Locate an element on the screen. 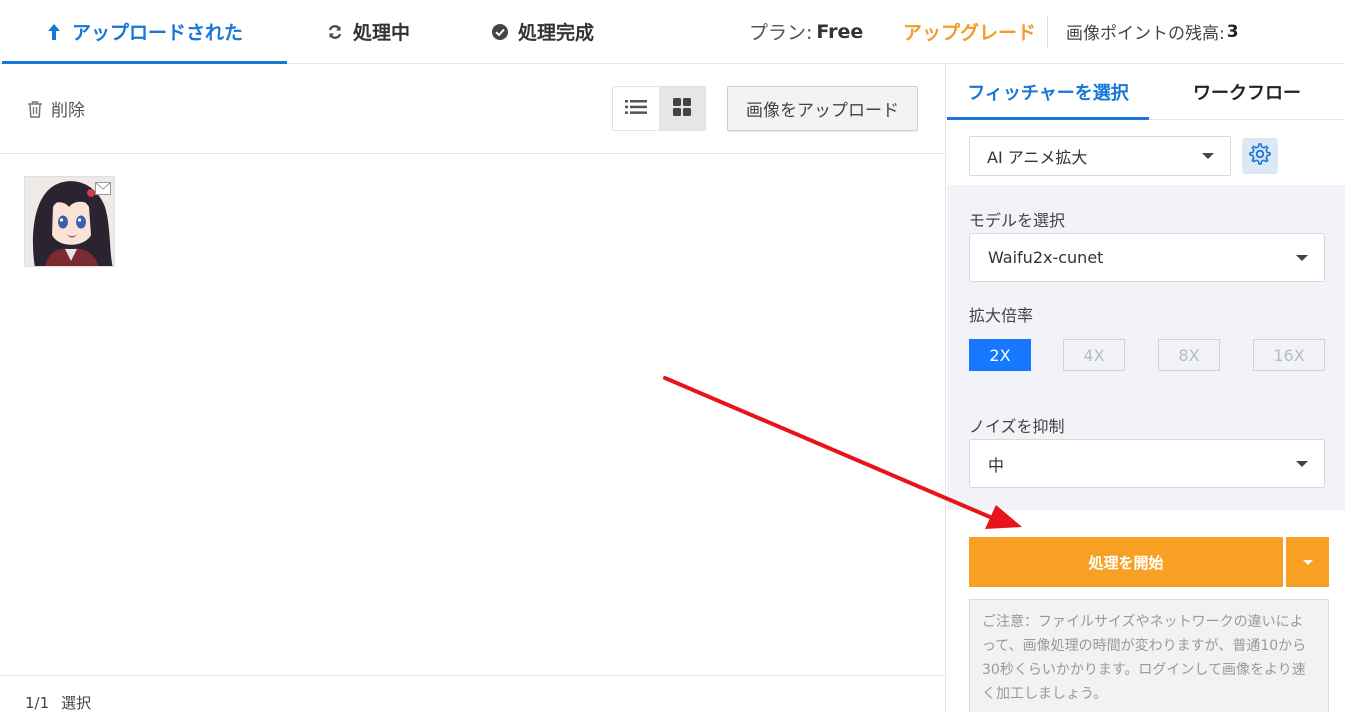  grid-view-button is located at coordinates (682, 108).